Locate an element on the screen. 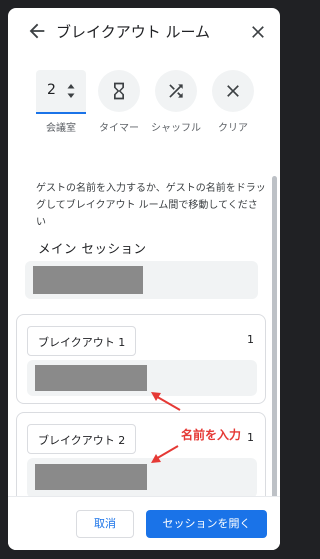  scrollbar-thumb is located at coordinates (274, 341).